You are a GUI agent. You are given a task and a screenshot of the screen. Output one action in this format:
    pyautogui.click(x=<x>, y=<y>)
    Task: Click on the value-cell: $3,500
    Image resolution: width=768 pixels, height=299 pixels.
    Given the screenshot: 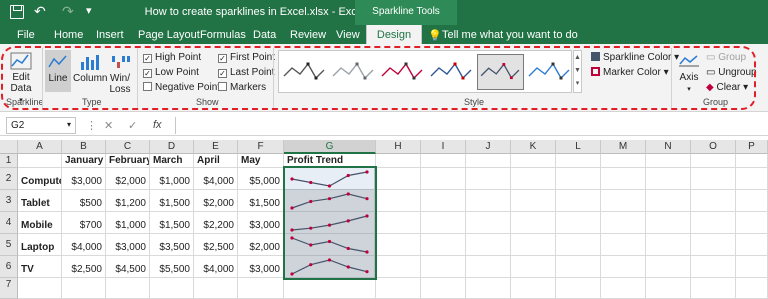 What is the action you would take?
    pyautogui.click(x=172, y=245)
    